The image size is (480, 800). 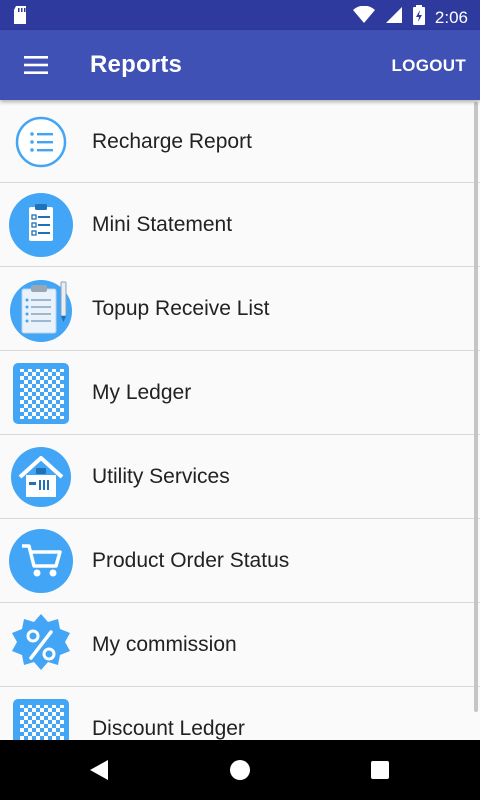 What do you see at coordinates (394, 17) in the screenshot?
I see `signal-icon` at bounding box center [394, 17].